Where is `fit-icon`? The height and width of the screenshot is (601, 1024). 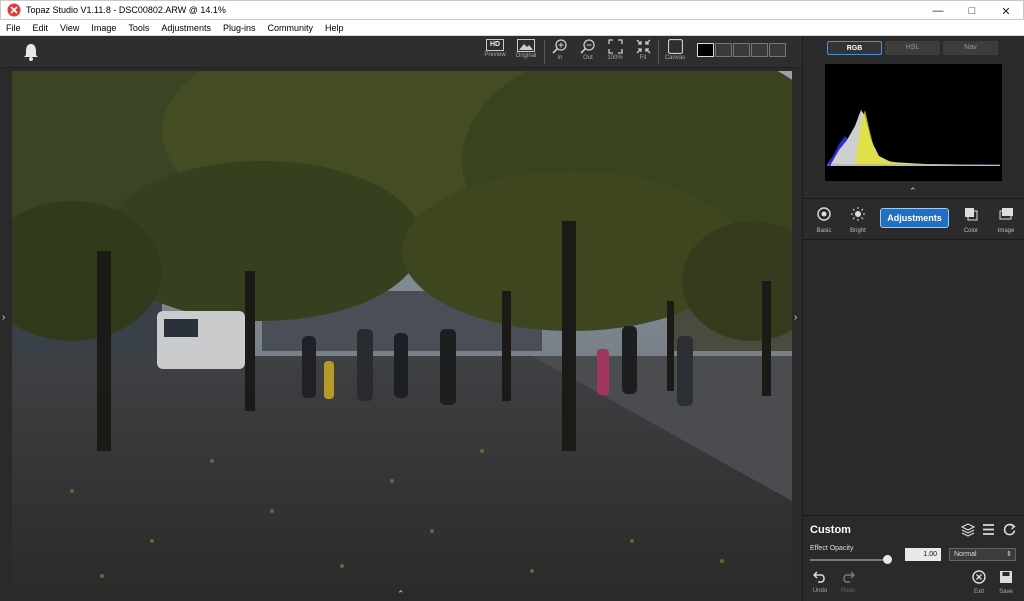
fit-icon is located at coordinates (643, 46).